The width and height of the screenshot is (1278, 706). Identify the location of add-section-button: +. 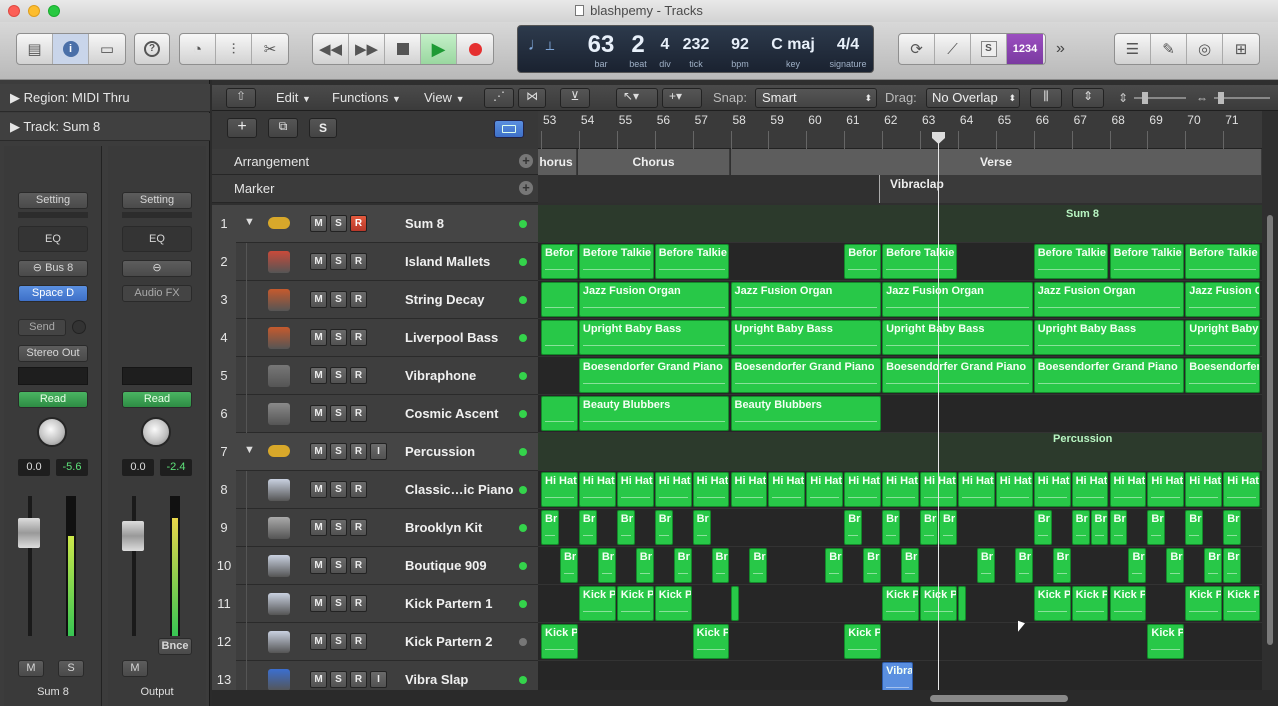
(526, 161).